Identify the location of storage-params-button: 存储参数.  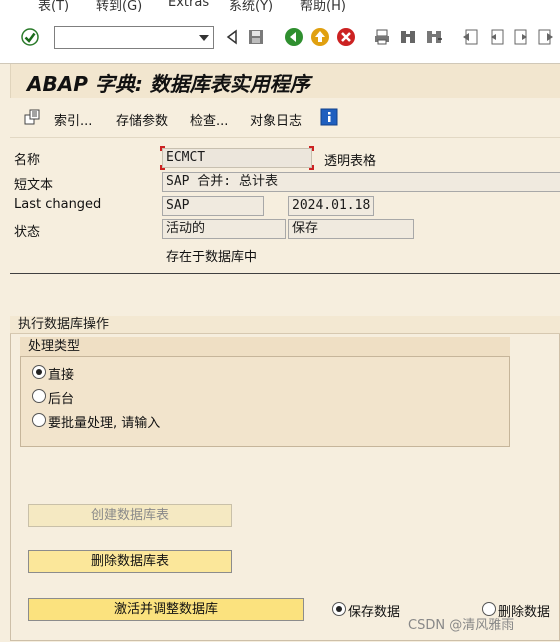
(142, 119).